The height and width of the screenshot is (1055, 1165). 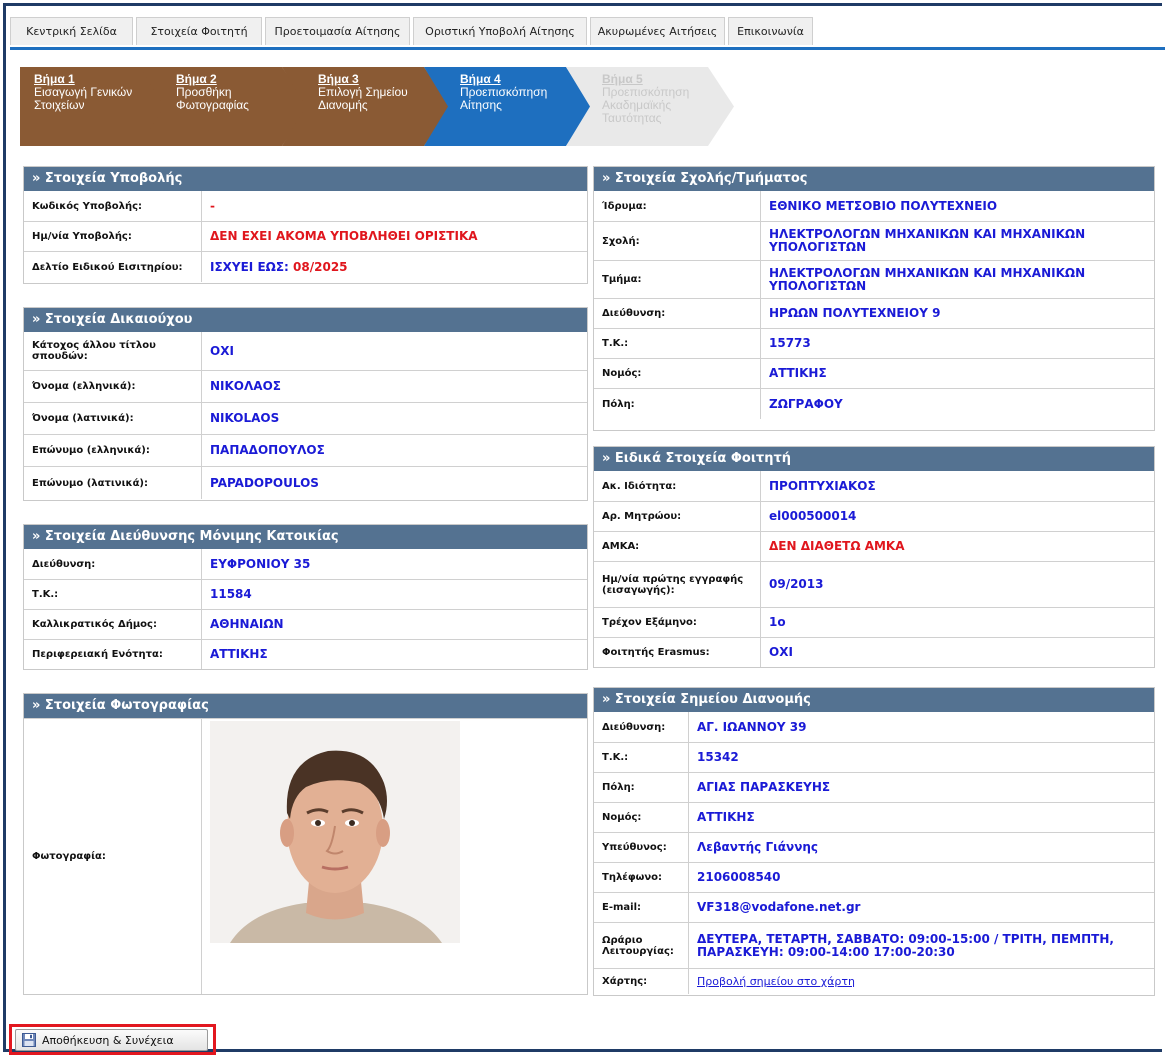 I want to click on info-label: Αρ. Μητρώου:, so click(x=677, y=516).